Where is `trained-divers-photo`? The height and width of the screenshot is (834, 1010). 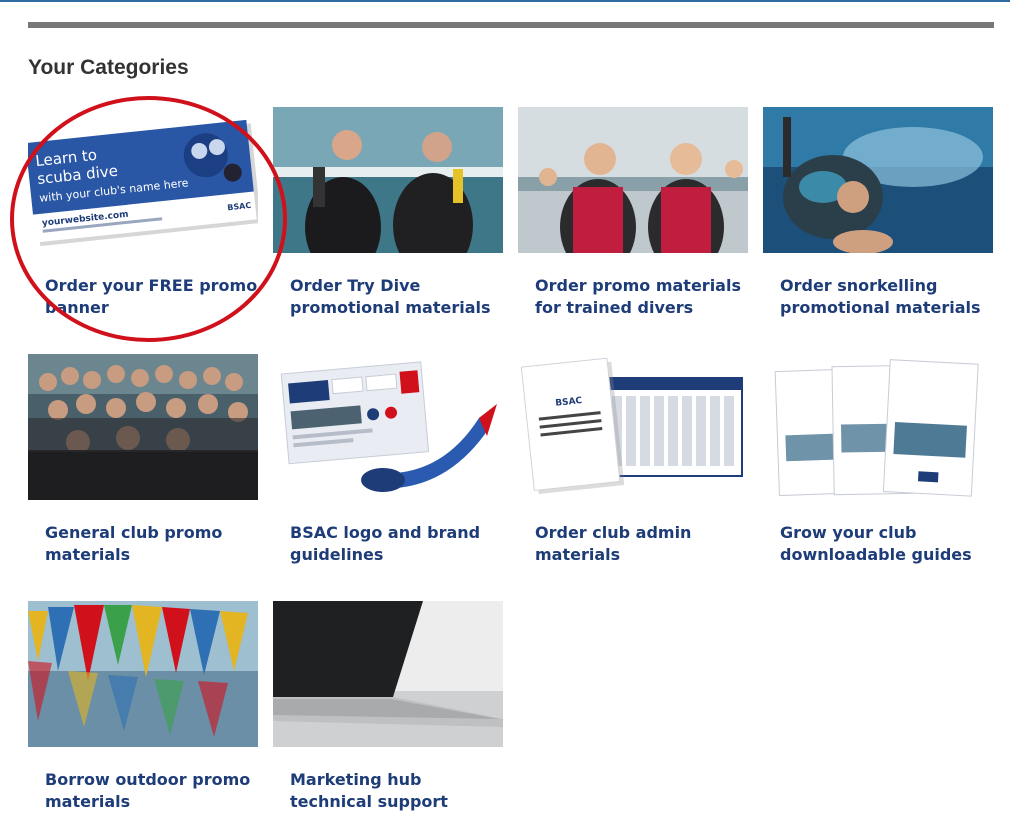
trained-divers-photo is located at coordinates (633, 180).